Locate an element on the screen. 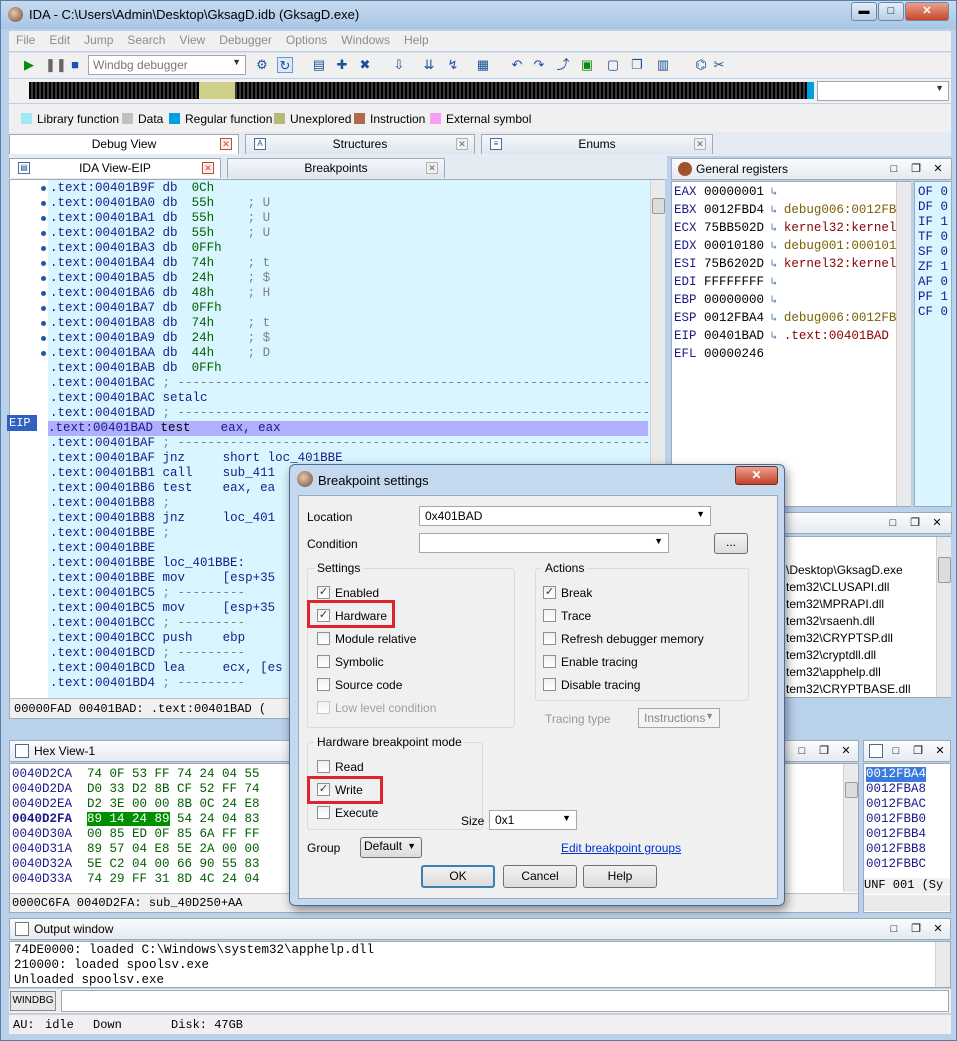  disasm-line: .text:00401BBE loc_401BBE: is located at coordinates (147, 563).